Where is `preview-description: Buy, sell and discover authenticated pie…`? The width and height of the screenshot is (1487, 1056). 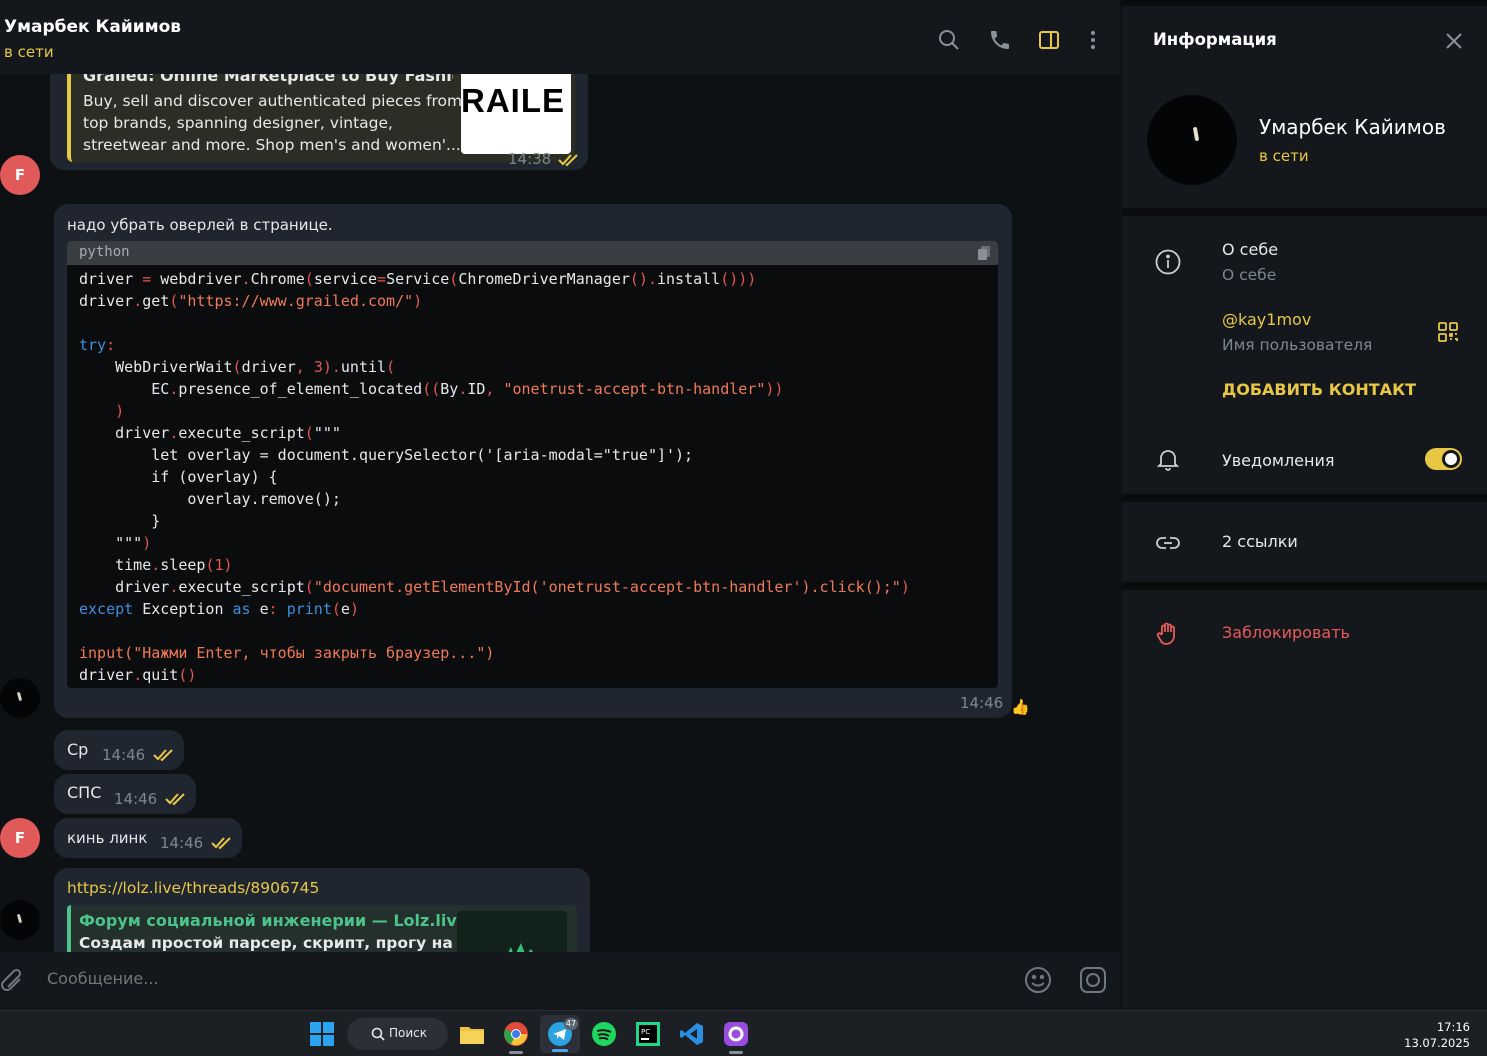
preview-description: Buy, sell and discover authenticated pie… is located at coordinates (273, 123).